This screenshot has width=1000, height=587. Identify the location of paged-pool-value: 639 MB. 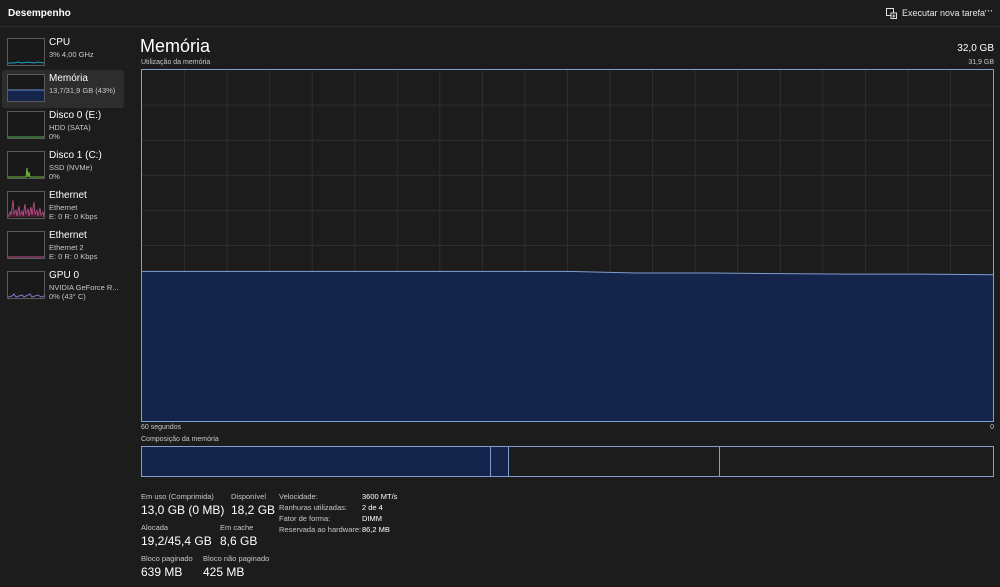
(162, 572).